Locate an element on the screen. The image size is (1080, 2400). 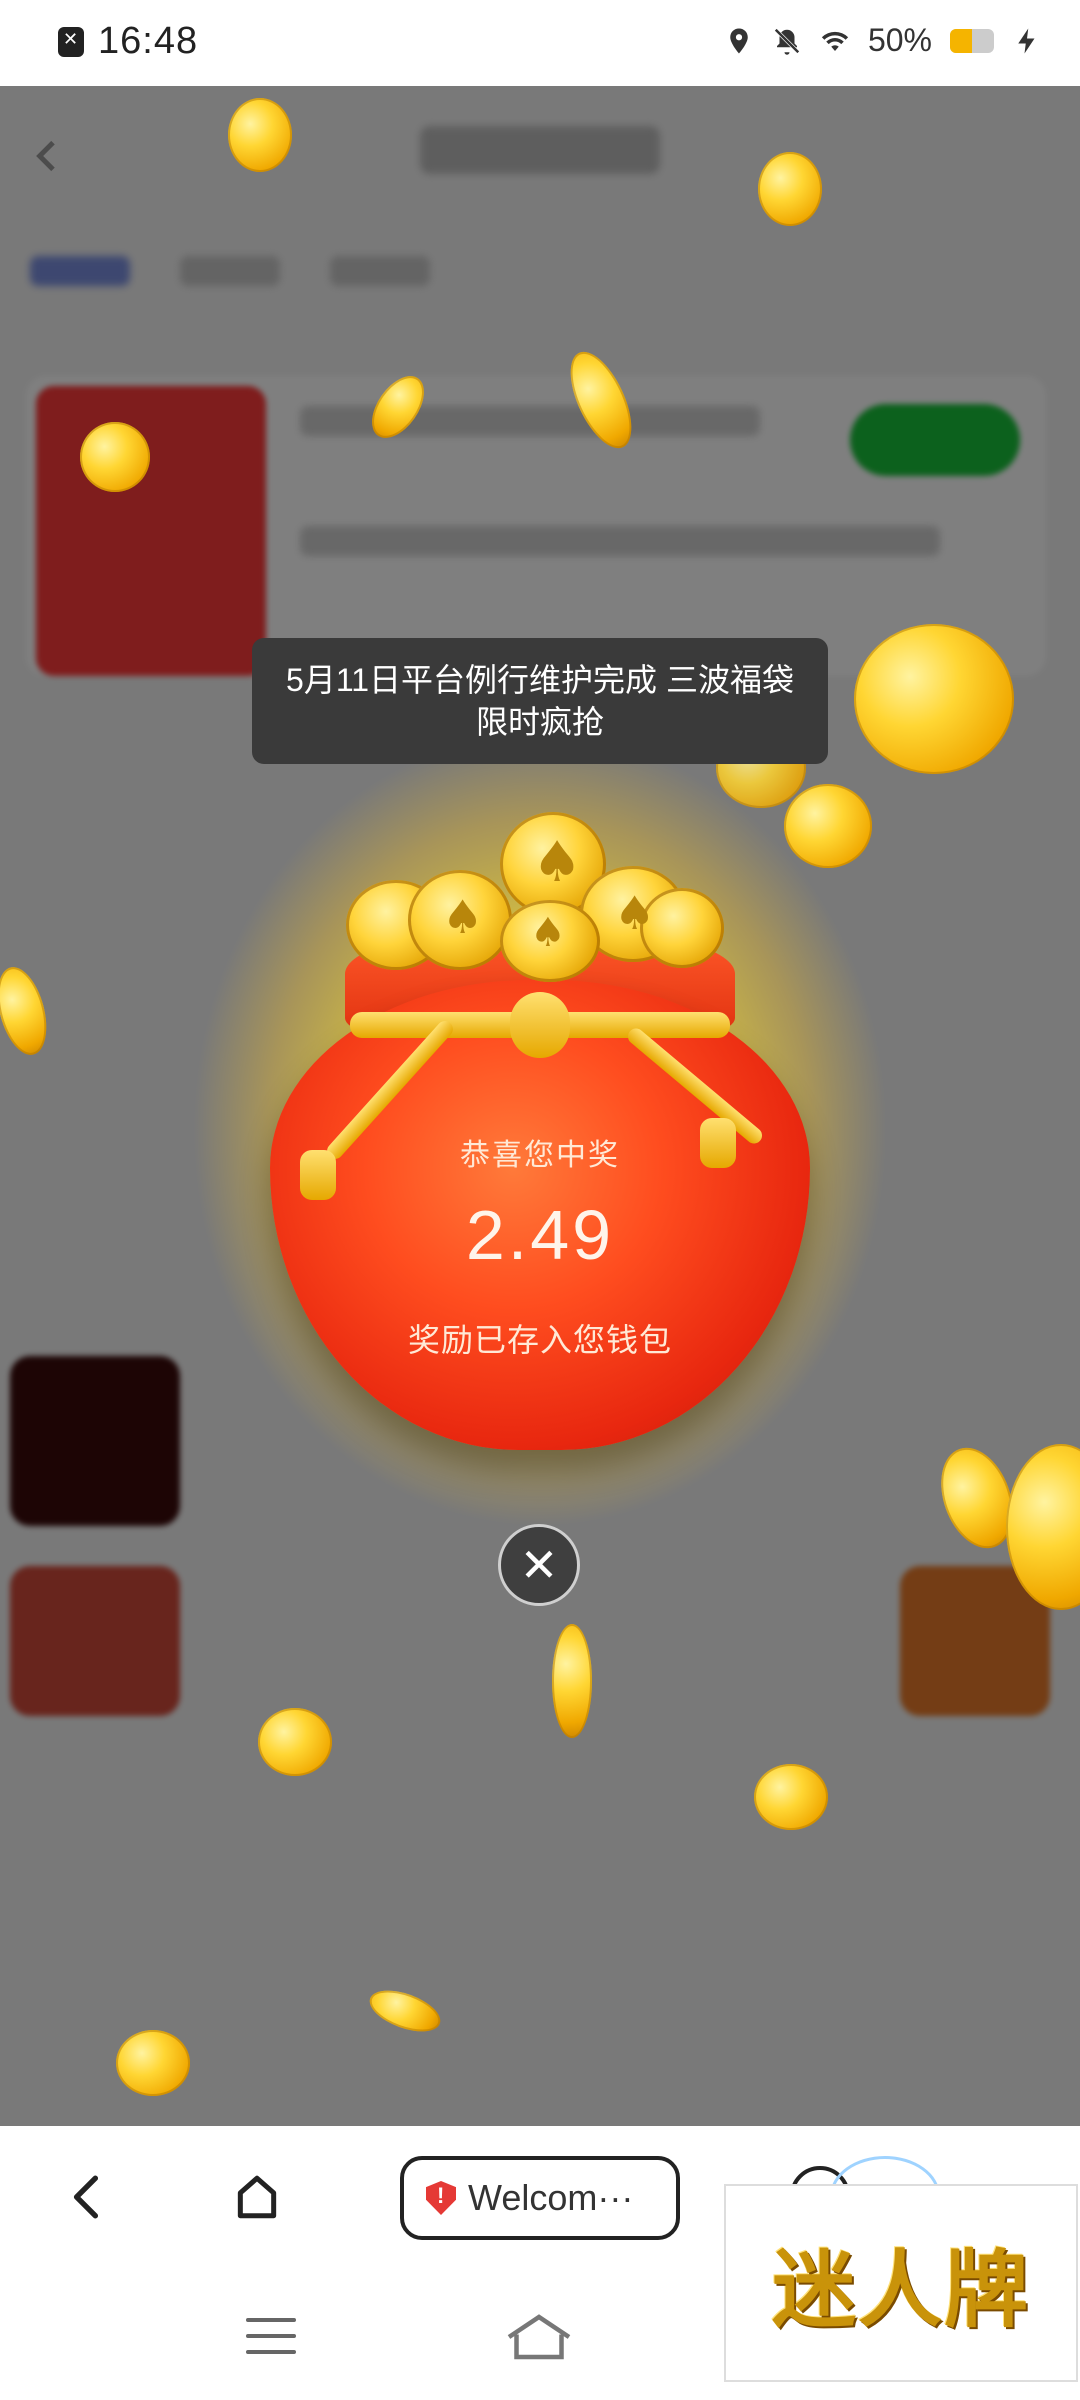
wifi-icon is located at coordinates (835, 41).